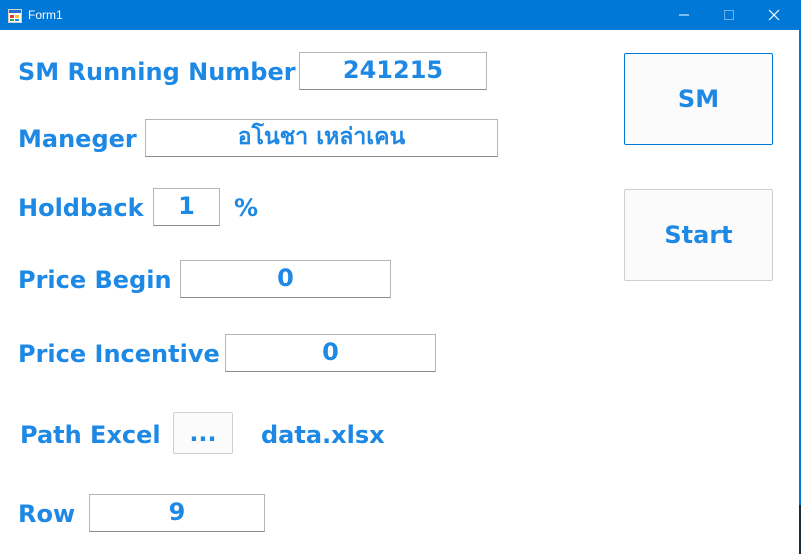 This screenshot has width=801, height=554. I want to click on maximize-button, so click(729, 15).